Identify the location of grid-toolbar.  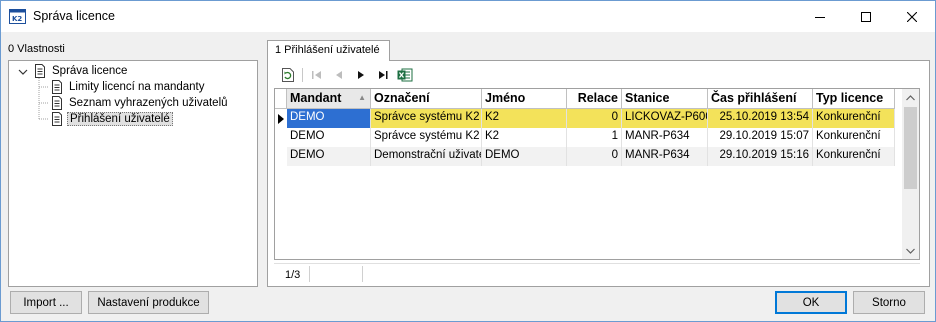
(346, 75).